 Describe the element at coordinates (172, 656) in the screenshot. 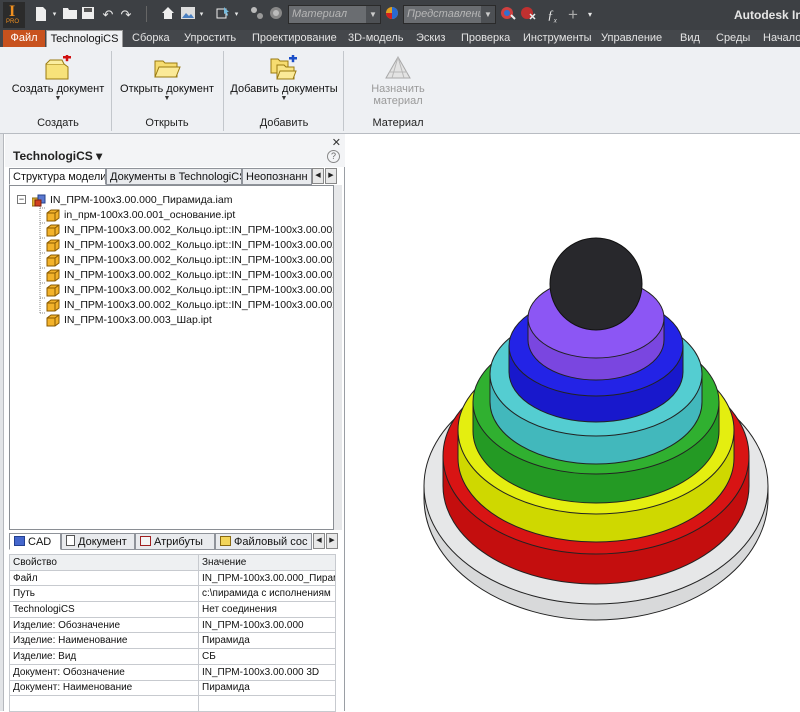

I see `table-row: Изделие: Вид СБ` at that location.